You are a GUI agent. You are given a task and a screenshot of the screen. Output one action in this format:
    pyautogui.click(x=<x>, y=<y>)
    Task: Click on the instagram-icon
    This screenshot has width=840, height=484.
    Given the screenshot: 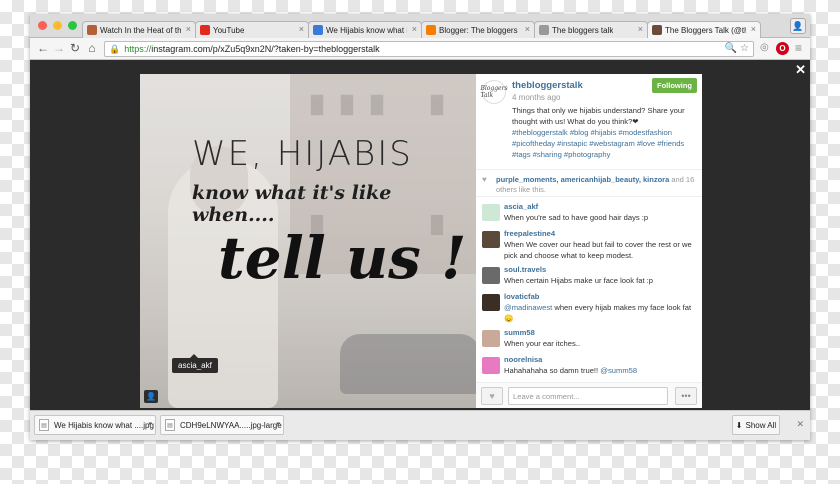 What is the action you would take?
    pyautogui.click(x=657, y=30)
    